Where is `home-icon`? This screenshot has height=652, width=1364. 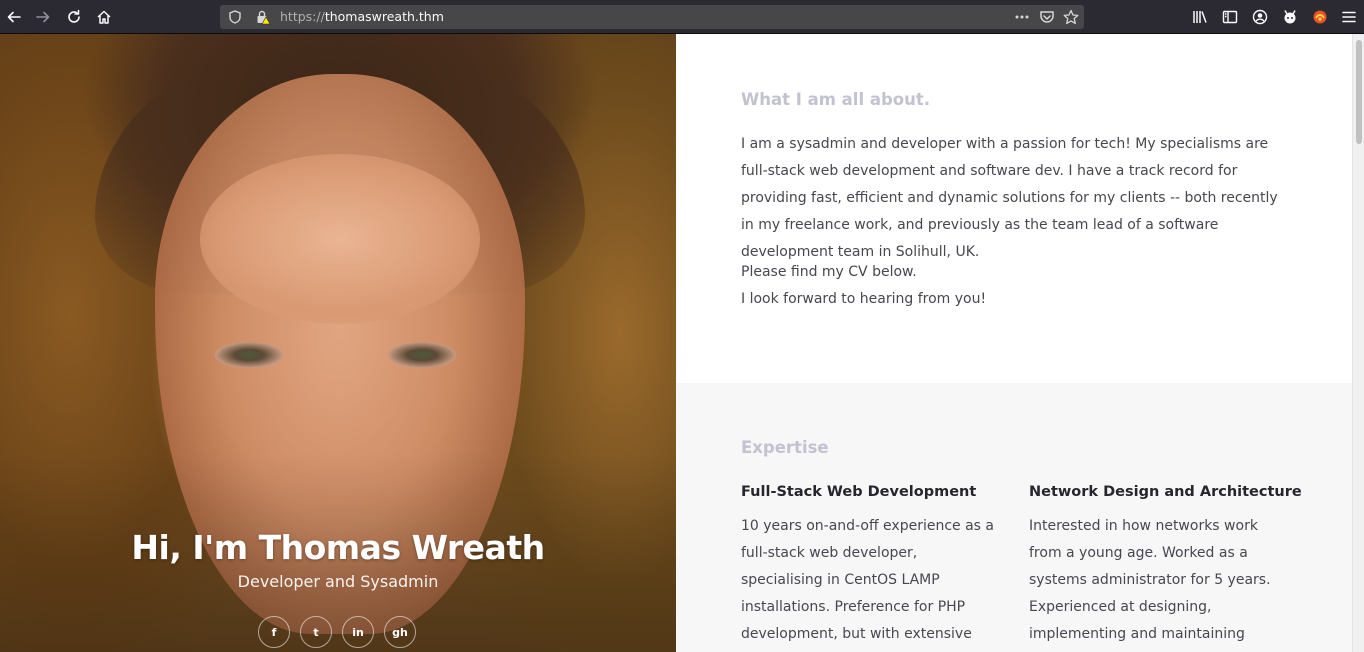 home-icon is located at coordinates (104, 17).